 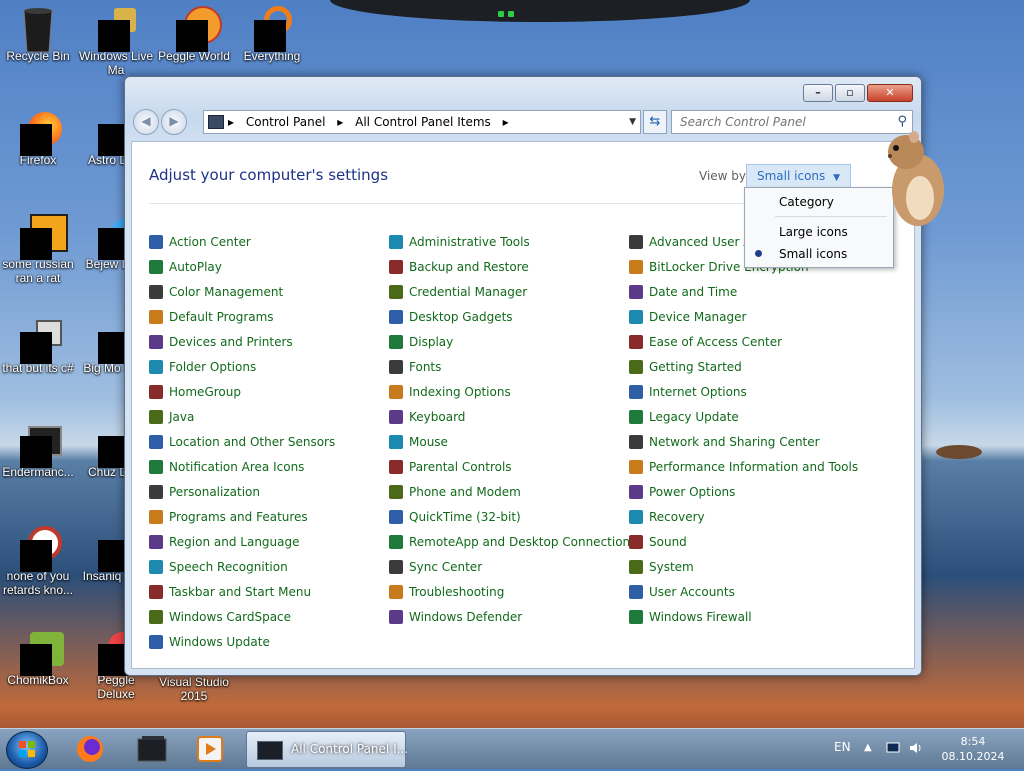 I want to click on desktop-icon-everything: Everything, so click(x=272, y=34).